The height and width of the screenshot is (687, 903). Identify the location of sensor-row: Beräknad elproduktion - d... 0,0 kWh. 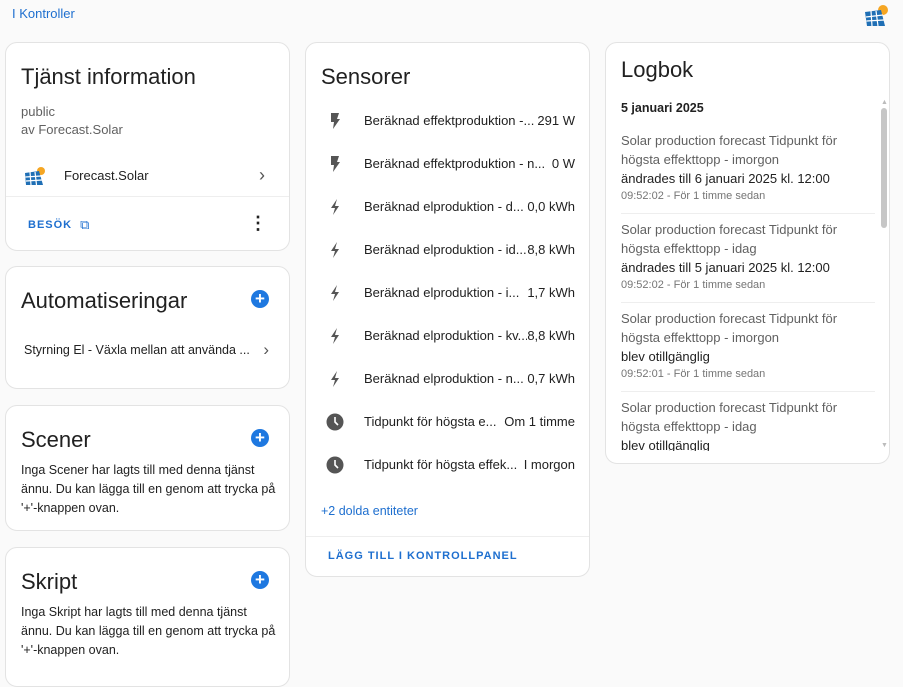
(447, 206).